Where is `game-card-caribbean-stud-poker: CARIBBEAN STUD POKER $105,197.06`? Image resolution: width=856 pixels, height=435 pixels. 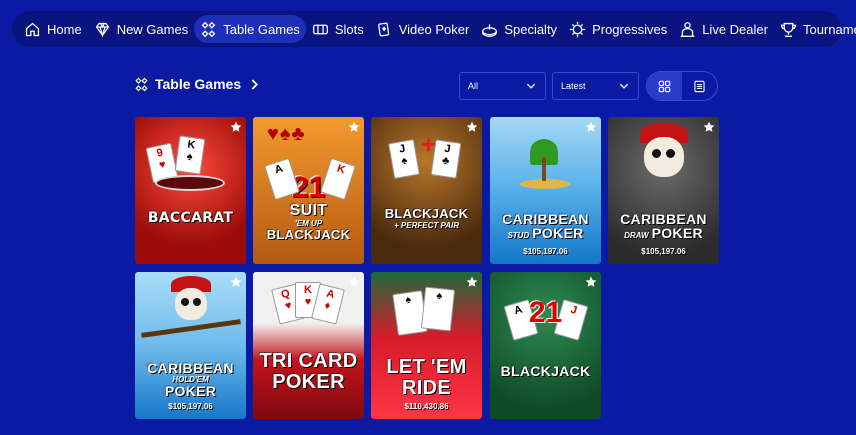 game-card-caribbean-stud-poker: CARIBBEAN STUD POKER $105,197.06 is located at coordinates (545, 190).